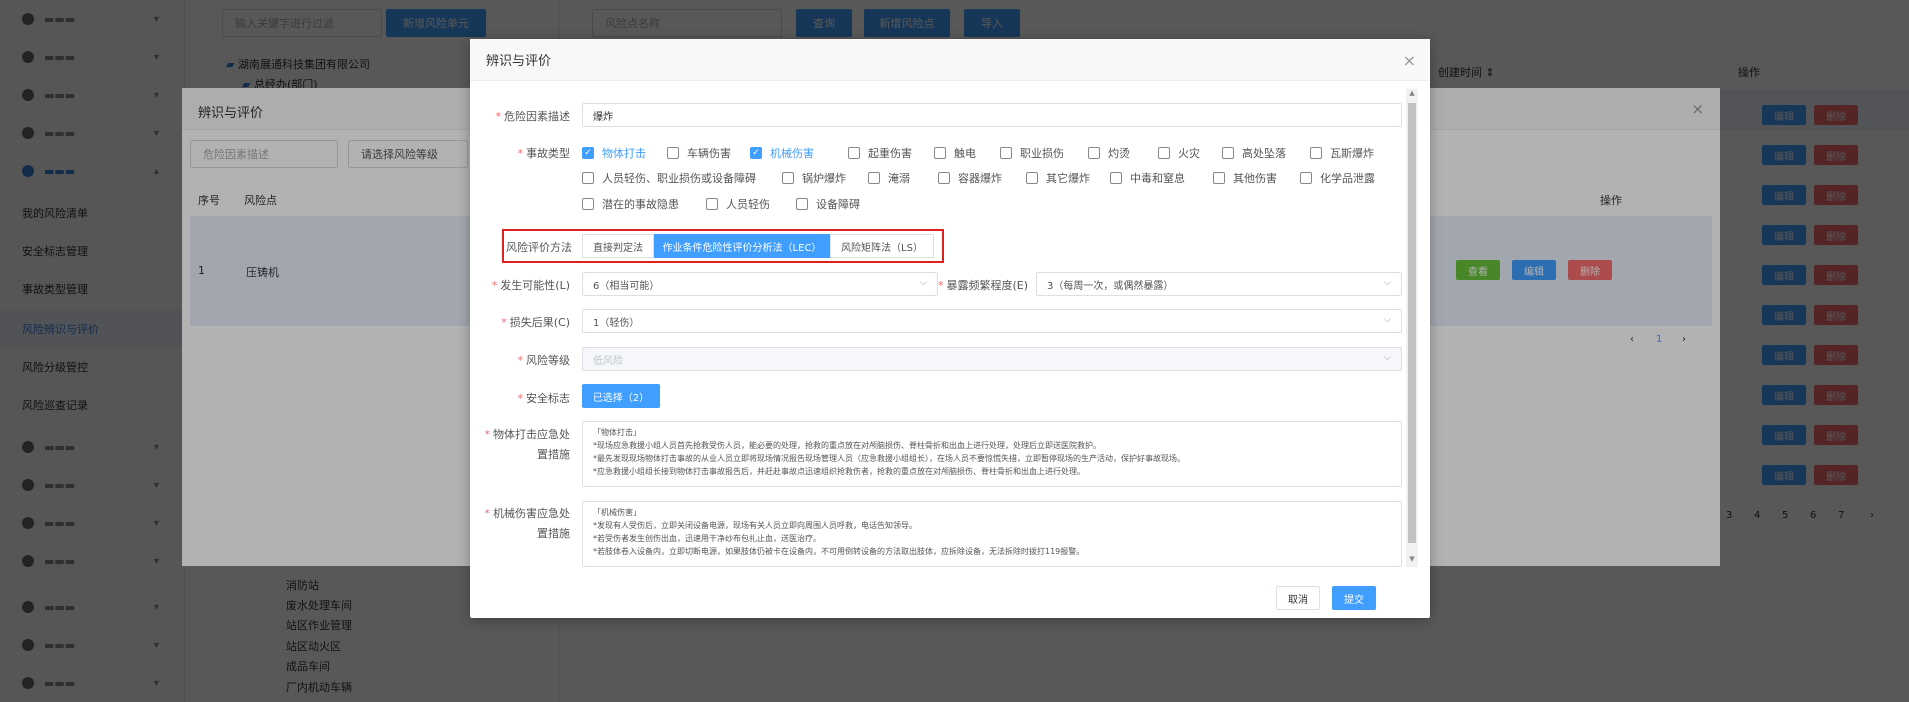  Describe the element at coordinates (603, 117) in the screenshot. I see `hazard-value: 爆炸` at that location.